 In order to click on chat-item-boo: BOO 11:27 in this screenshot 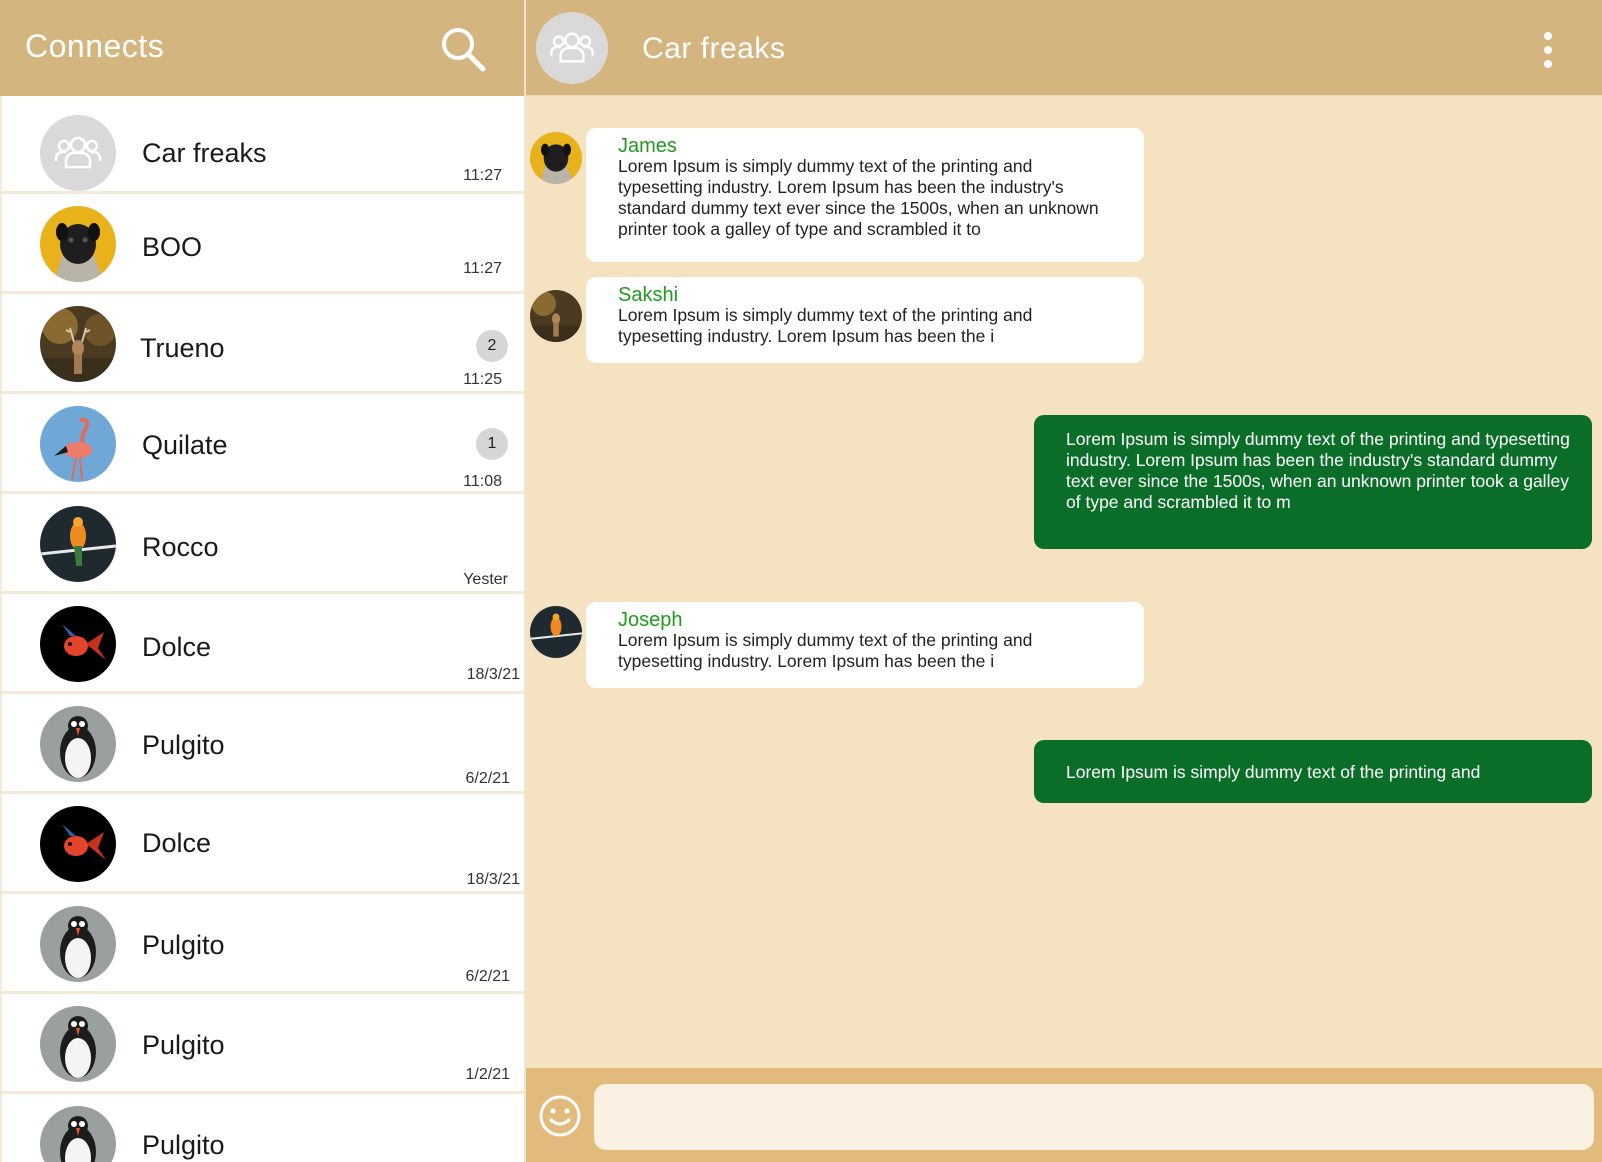, I will do `click(263, 244)`.